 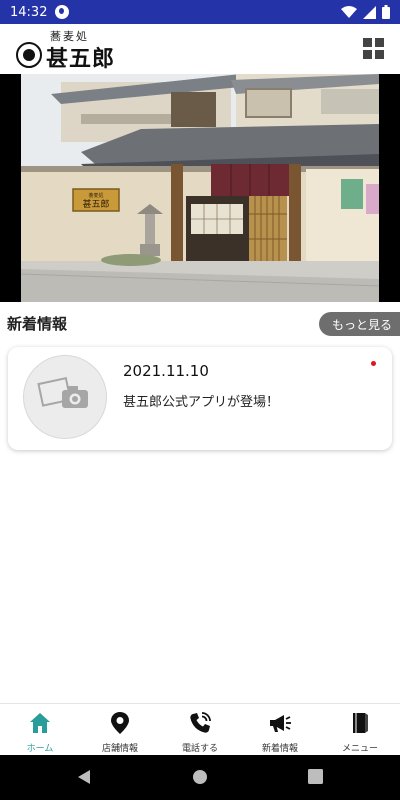 I want to click on nav-home: ホーム, so click(x=40, y=730).